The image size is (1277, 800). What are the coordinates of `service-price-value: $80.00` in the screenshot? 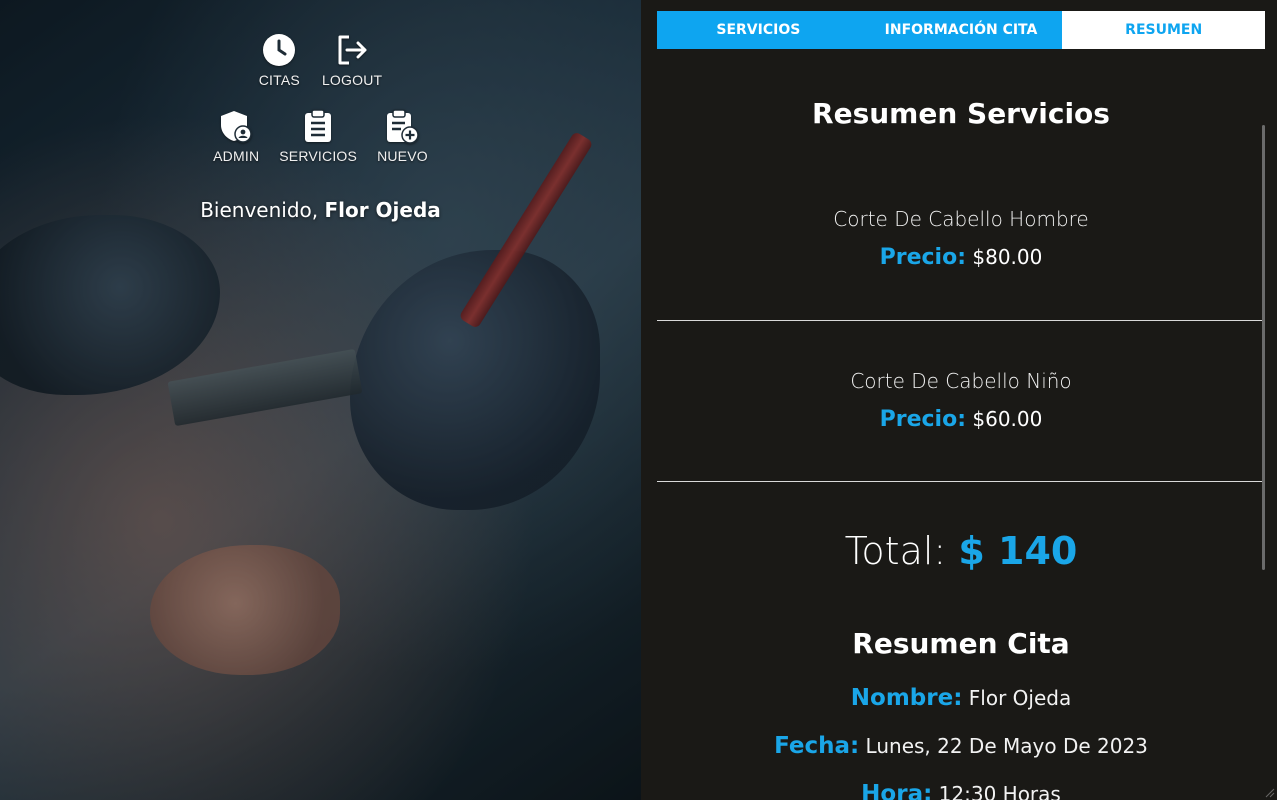 It's located at (1007, 257).